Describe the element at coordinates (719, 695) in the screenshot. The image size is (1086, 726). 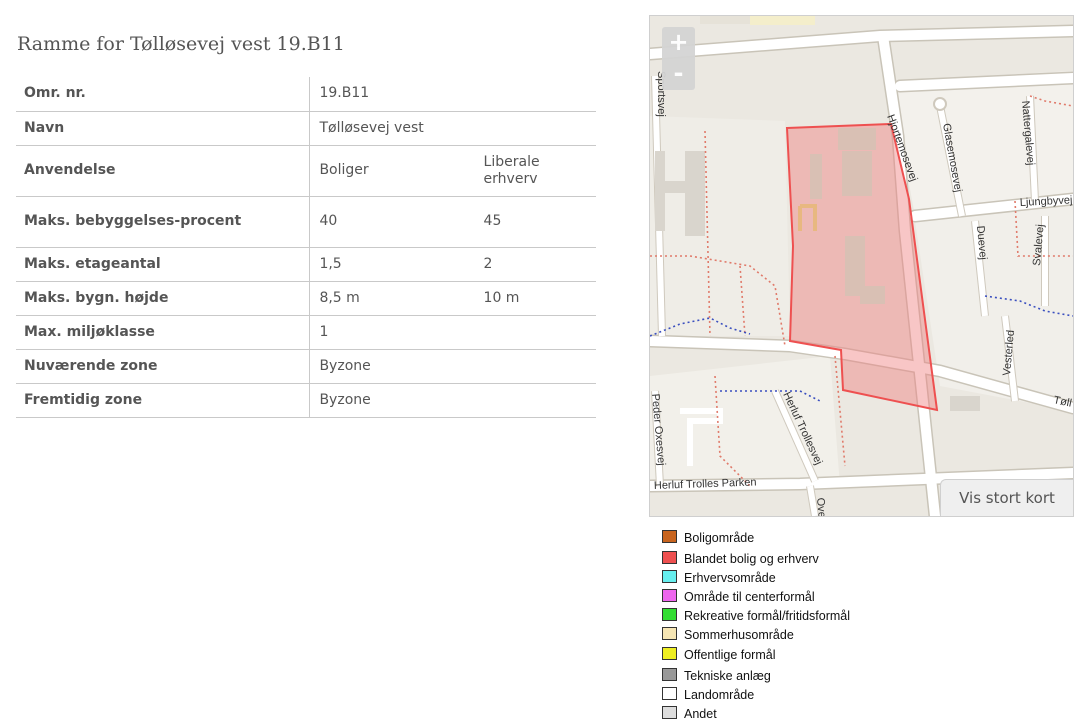
I see `legend-label: Landområde` at that location.